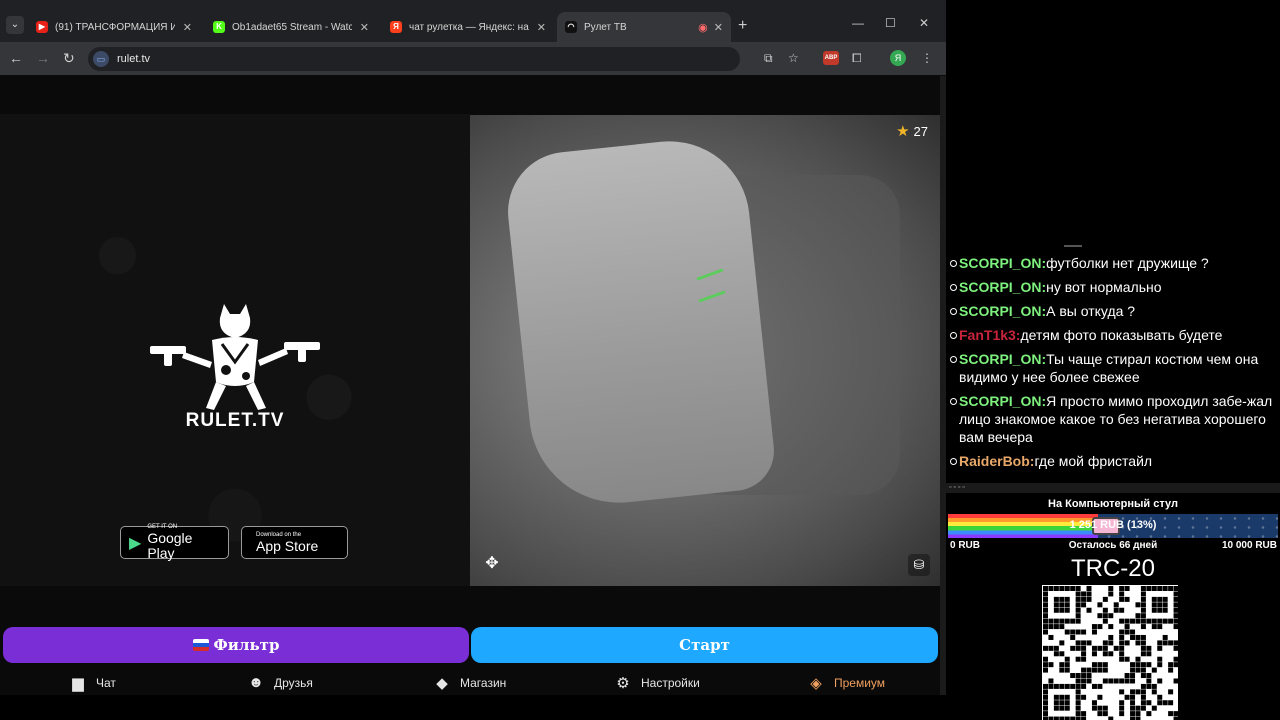 The width and height of the screenshot is (1280, 720). I want to click on overlay-mini-strip: ▫ ▫ ▫ ▫, so click(1113, 488).